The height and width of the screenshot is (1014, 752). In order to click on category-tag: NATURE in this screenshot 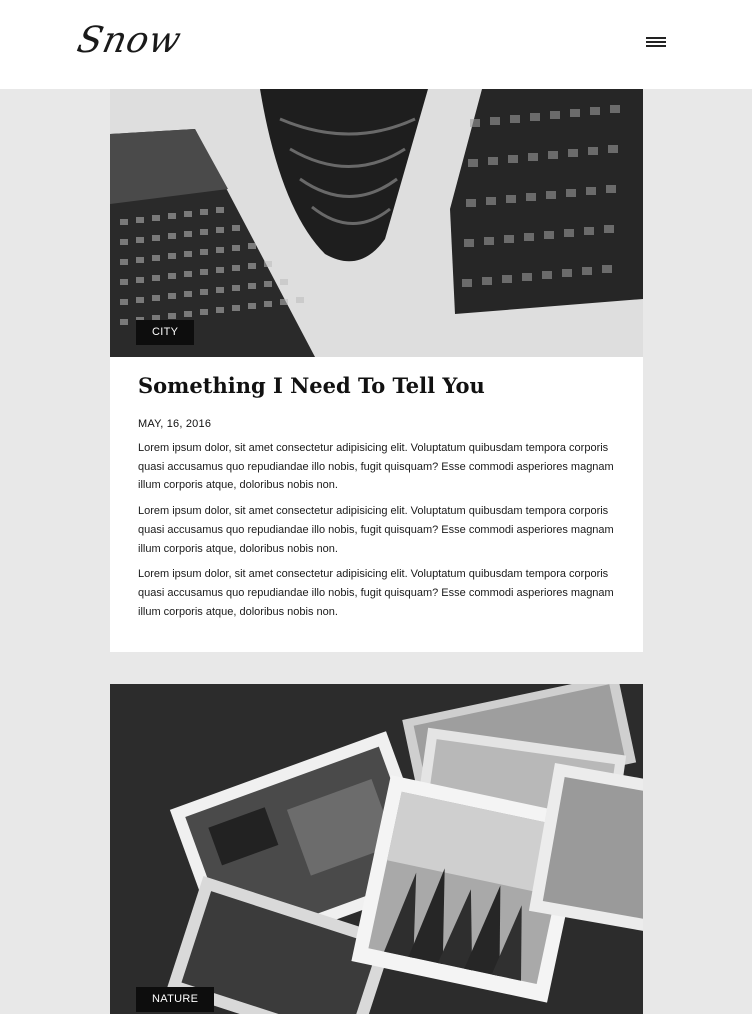, I will do `click(175, 999)`.